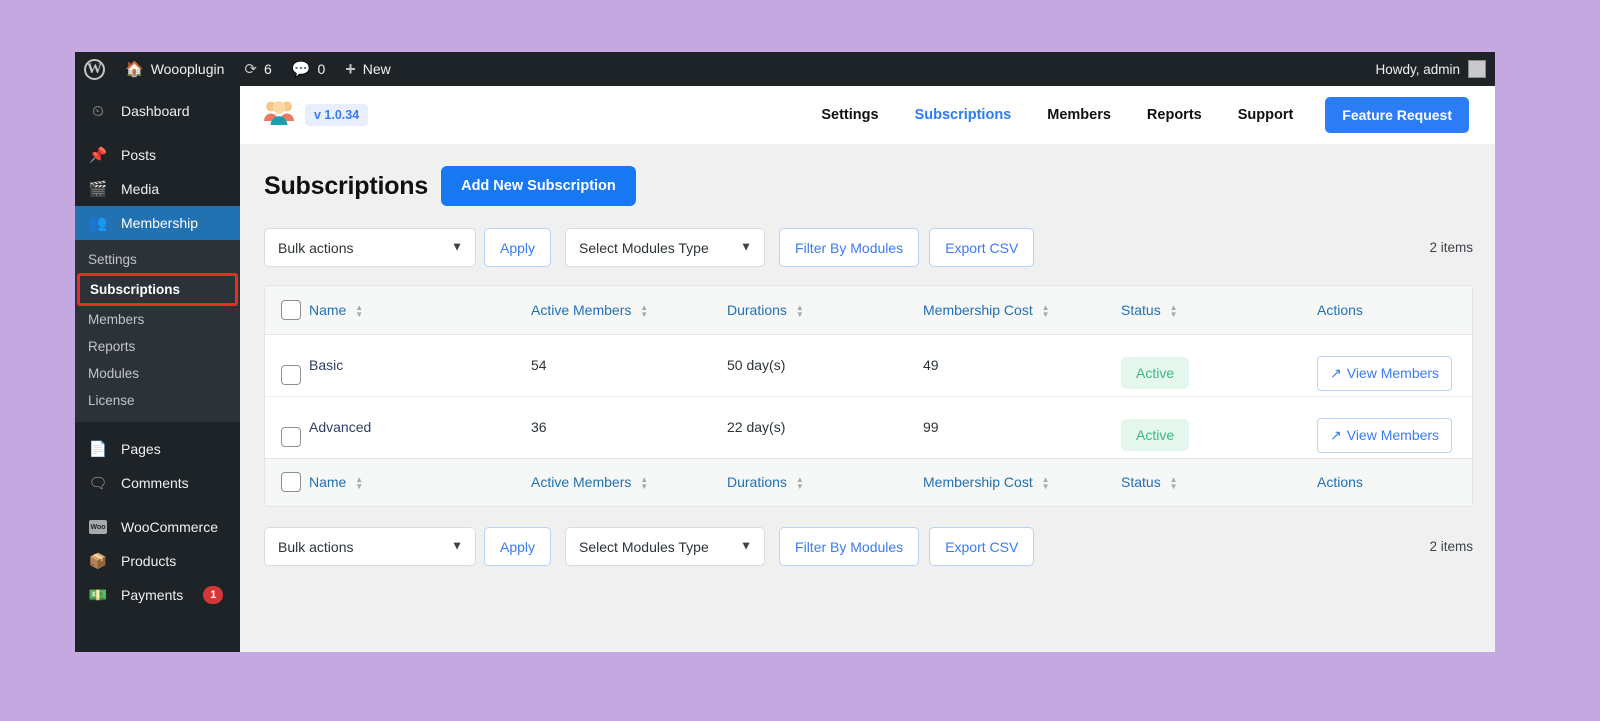 This screenshot has width=1600, height=721. I want to click on column-header-durations: Durations ▲ ▼, so click(825, 310).